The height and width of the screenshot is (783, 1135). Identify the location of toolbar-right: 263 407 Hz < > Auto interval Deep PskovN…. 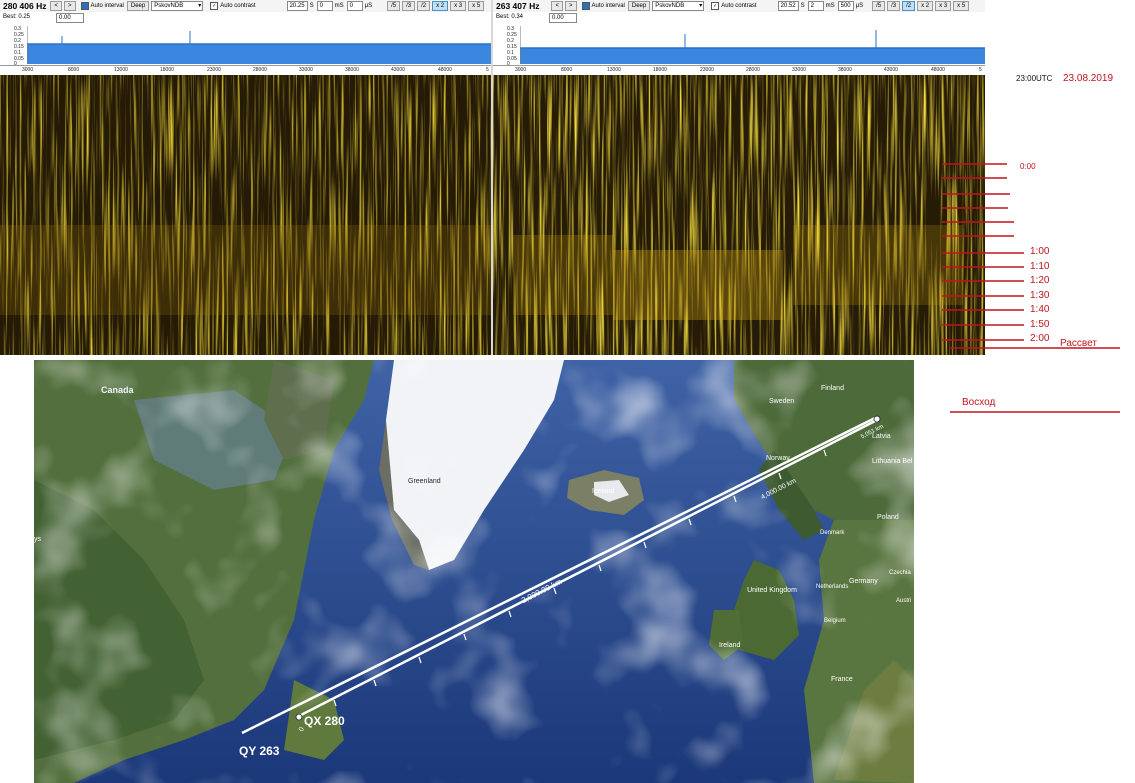
(739, 6).